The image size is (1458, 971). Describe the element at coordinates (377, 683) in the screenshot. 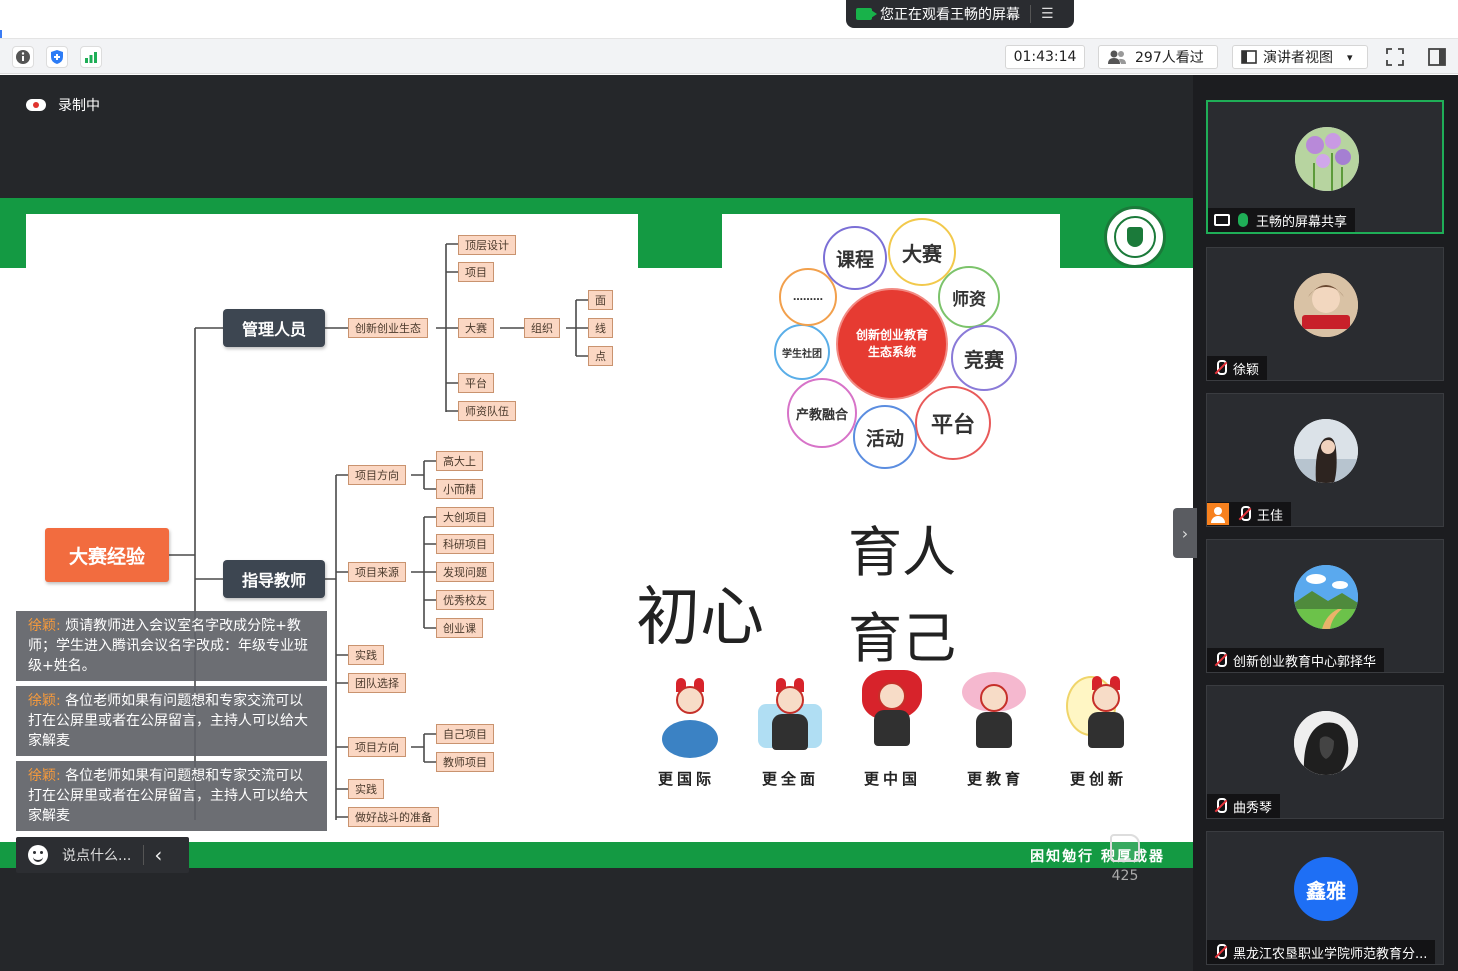

I see `mindmap-node: 团队选择` at that location.